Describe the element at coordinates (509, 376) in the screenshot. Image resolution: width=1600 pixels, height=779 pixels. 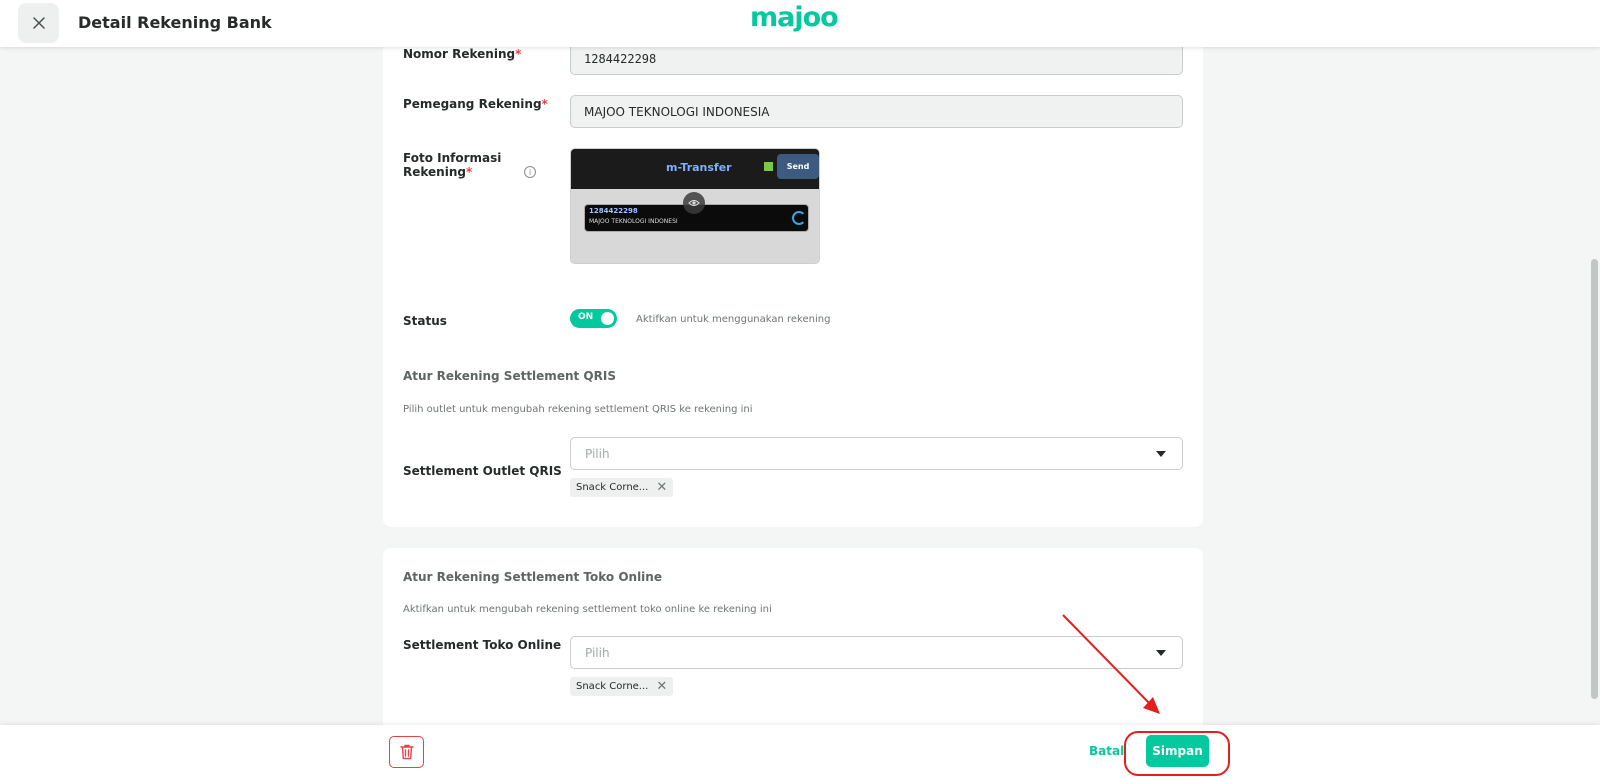
I see `qris-section-title: Atur Rekening Settlement QRIS` at that location.